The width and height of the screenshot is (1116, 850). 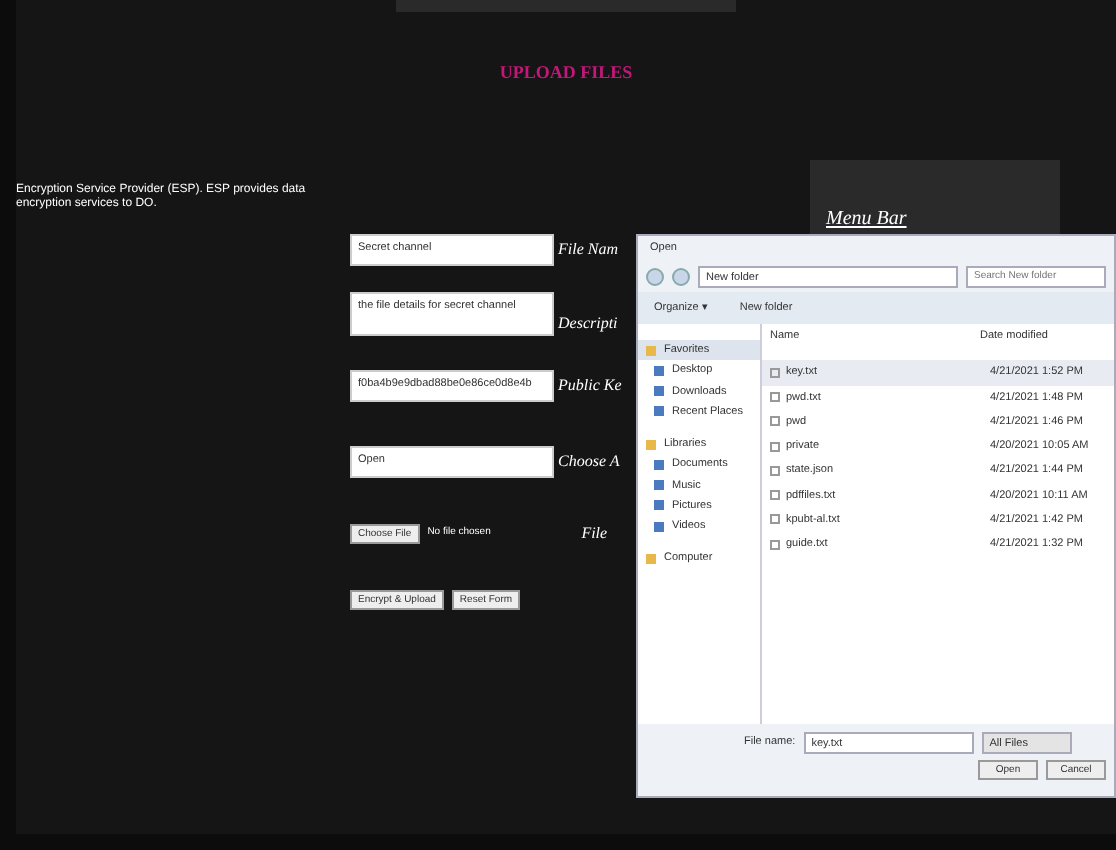 I want to click on page-title: UPLOAD FILES, so click(x=566, y=73).